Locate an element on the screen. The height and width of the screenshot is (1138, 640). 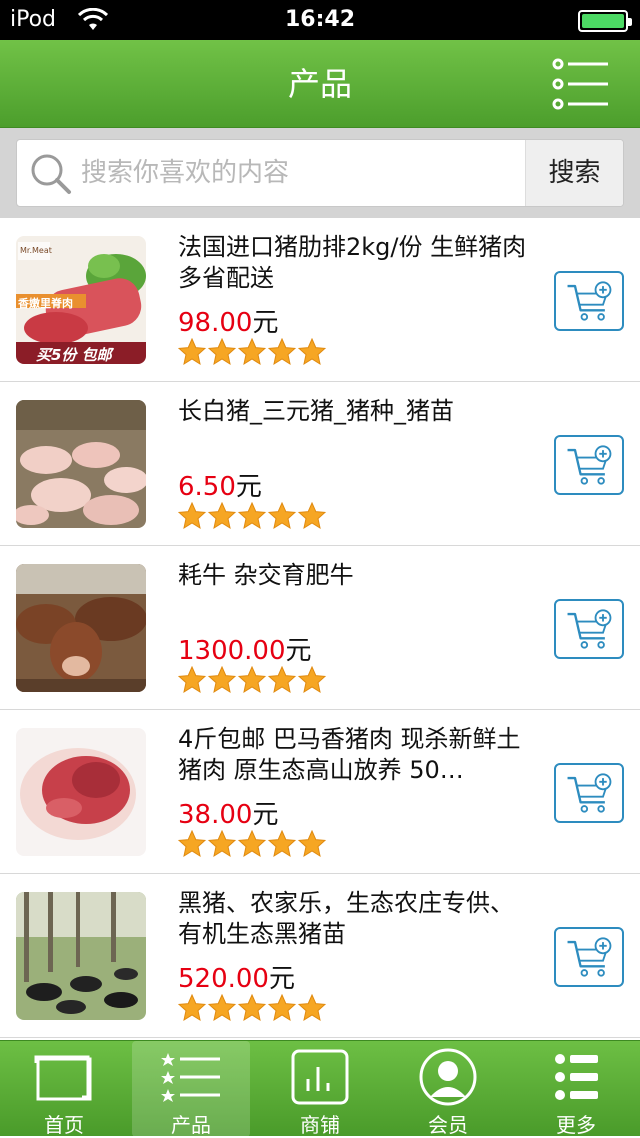
product-image-pork-ribs: Mr.Meat 香嫩里脊肉 买5份 包邮 is located at coordinates (81, 300).